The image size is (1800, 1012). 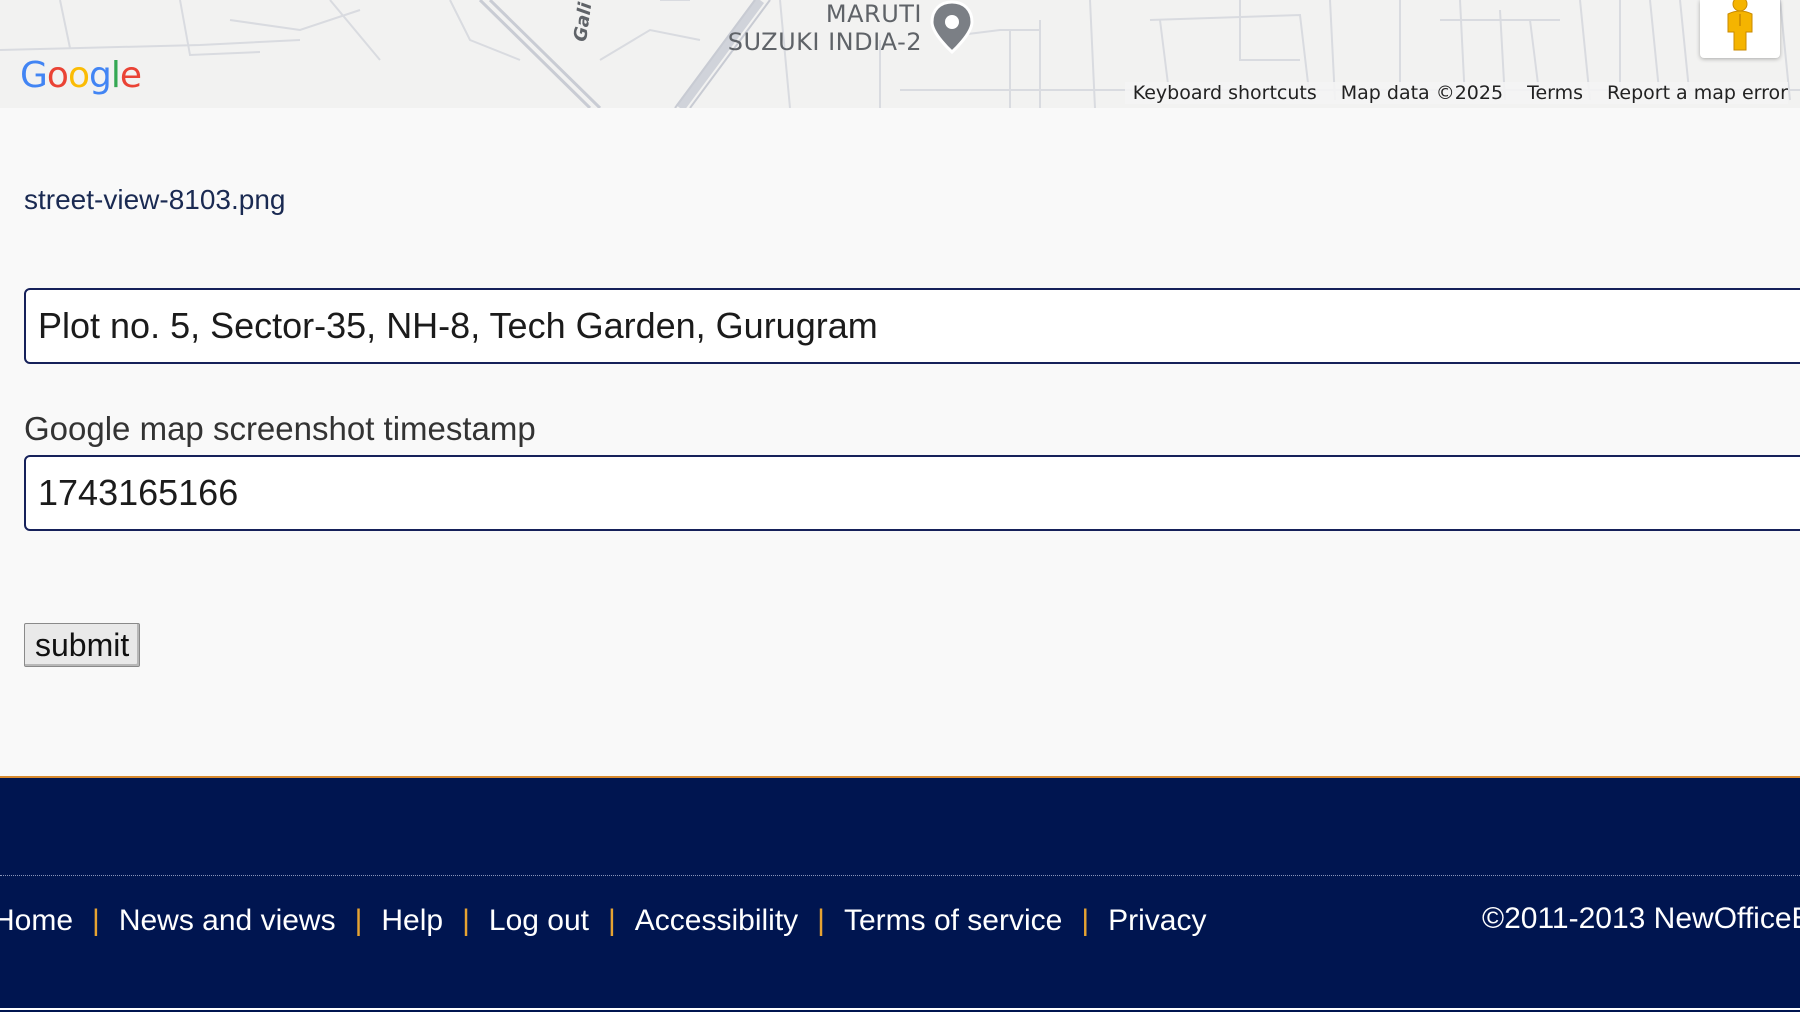 I want to click on footer-link-privacy: Privacy, so click(x=1157, y=921).